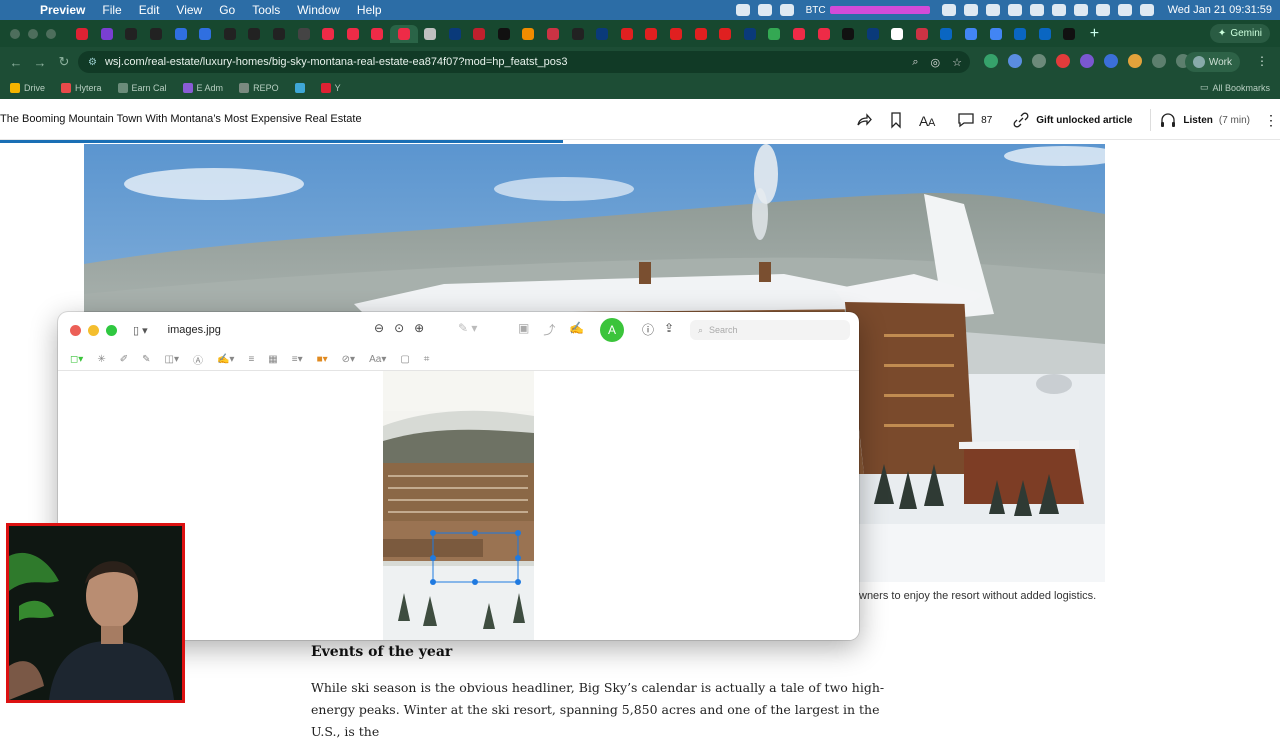 This screenshot has width=1280, height=743. What do you see at coordinates (140, 330) in the screenshot?
I see `sidebar-toggle-icon: ▯ ▾` at bounding box center [140, 330].